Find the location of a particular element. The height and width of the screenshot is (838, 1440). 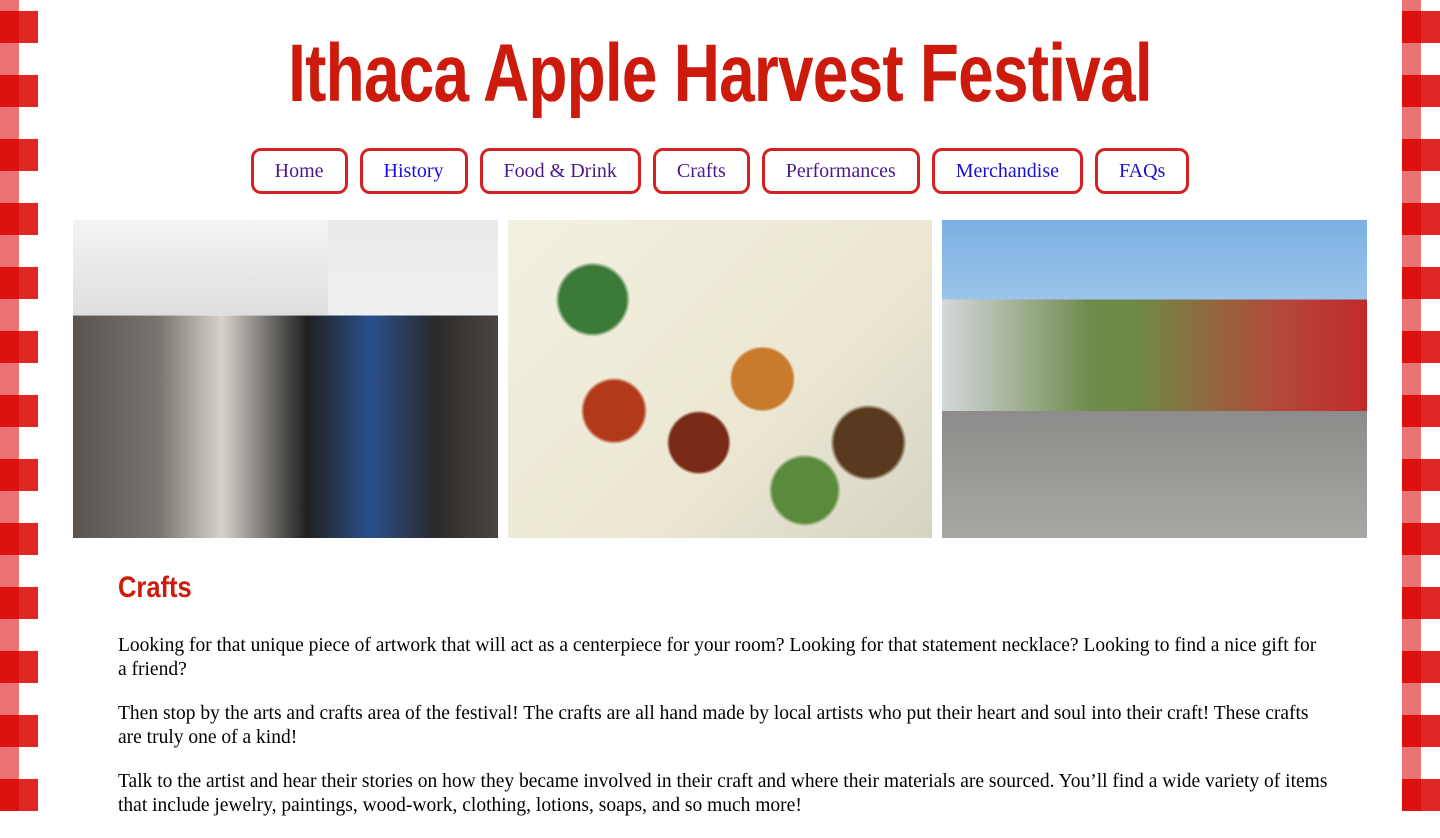

nav-crafts: Crafts is located at coordinates (701, 171).